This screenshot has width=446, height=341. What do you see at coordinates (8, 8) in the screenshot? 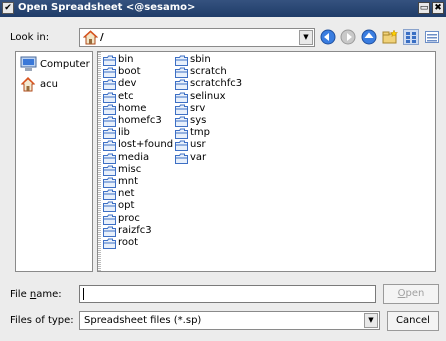
I see `window-menu-button: ✔` at bounding box center [8, 8].